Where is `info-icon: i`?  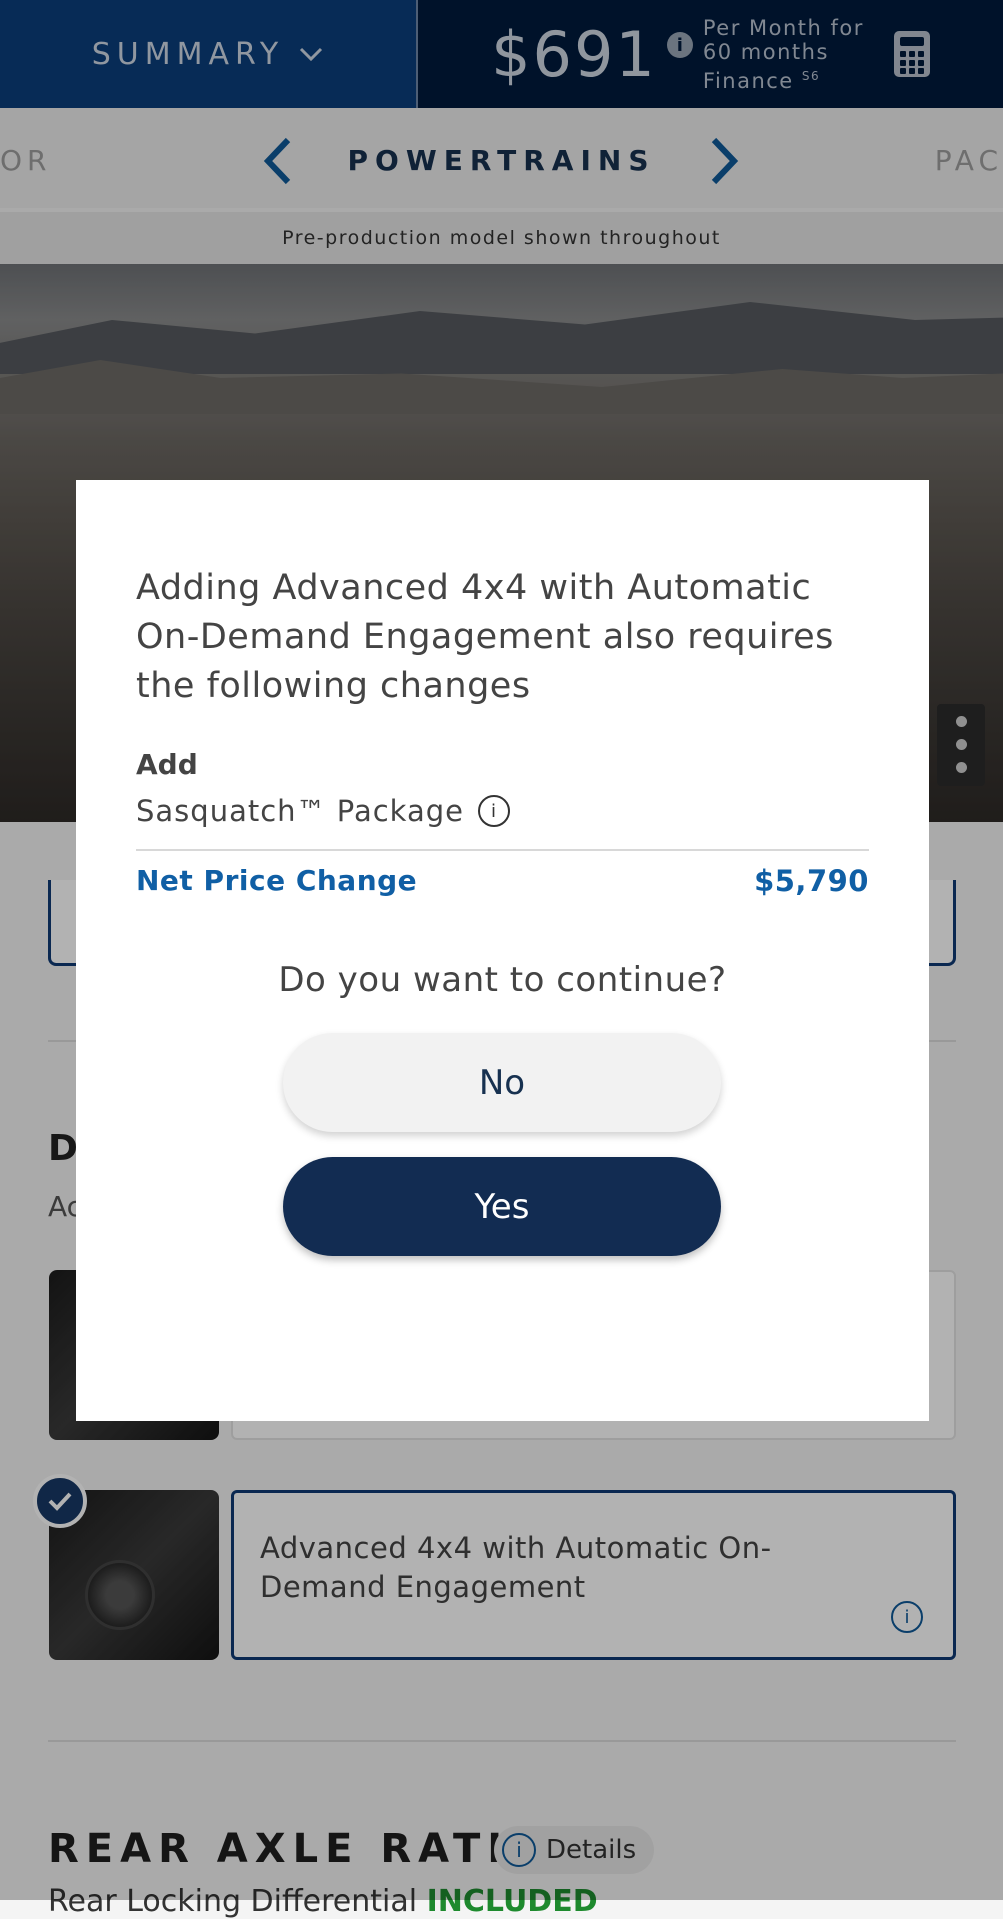
info-icon: i is located at coordinates (493, 811).